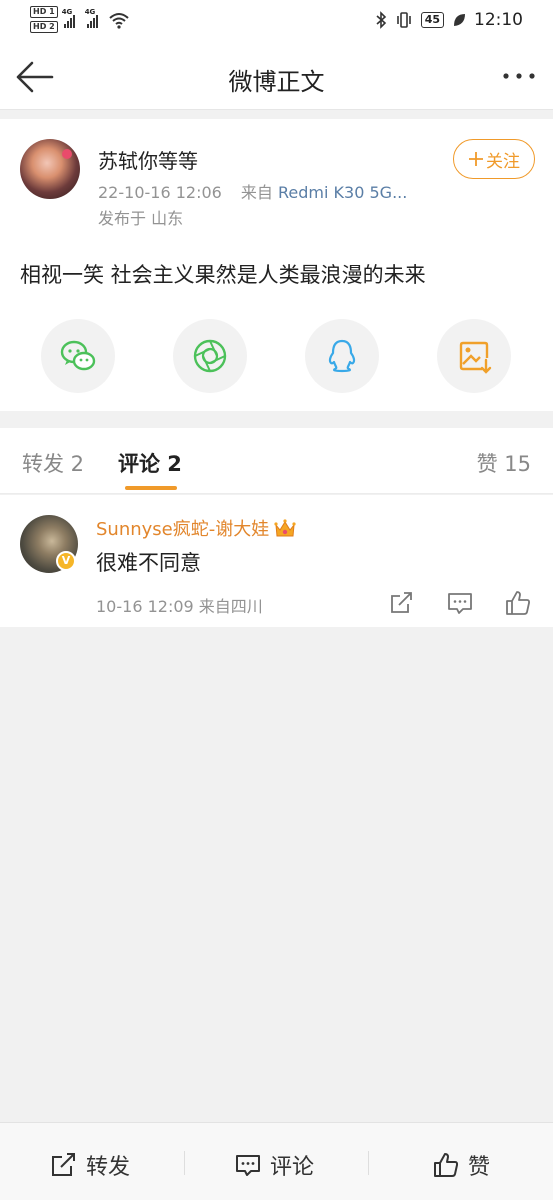 The width and height of the screenshot is (553, 1200). I want to click on sim2-label: HD 2, so click(44, 27).